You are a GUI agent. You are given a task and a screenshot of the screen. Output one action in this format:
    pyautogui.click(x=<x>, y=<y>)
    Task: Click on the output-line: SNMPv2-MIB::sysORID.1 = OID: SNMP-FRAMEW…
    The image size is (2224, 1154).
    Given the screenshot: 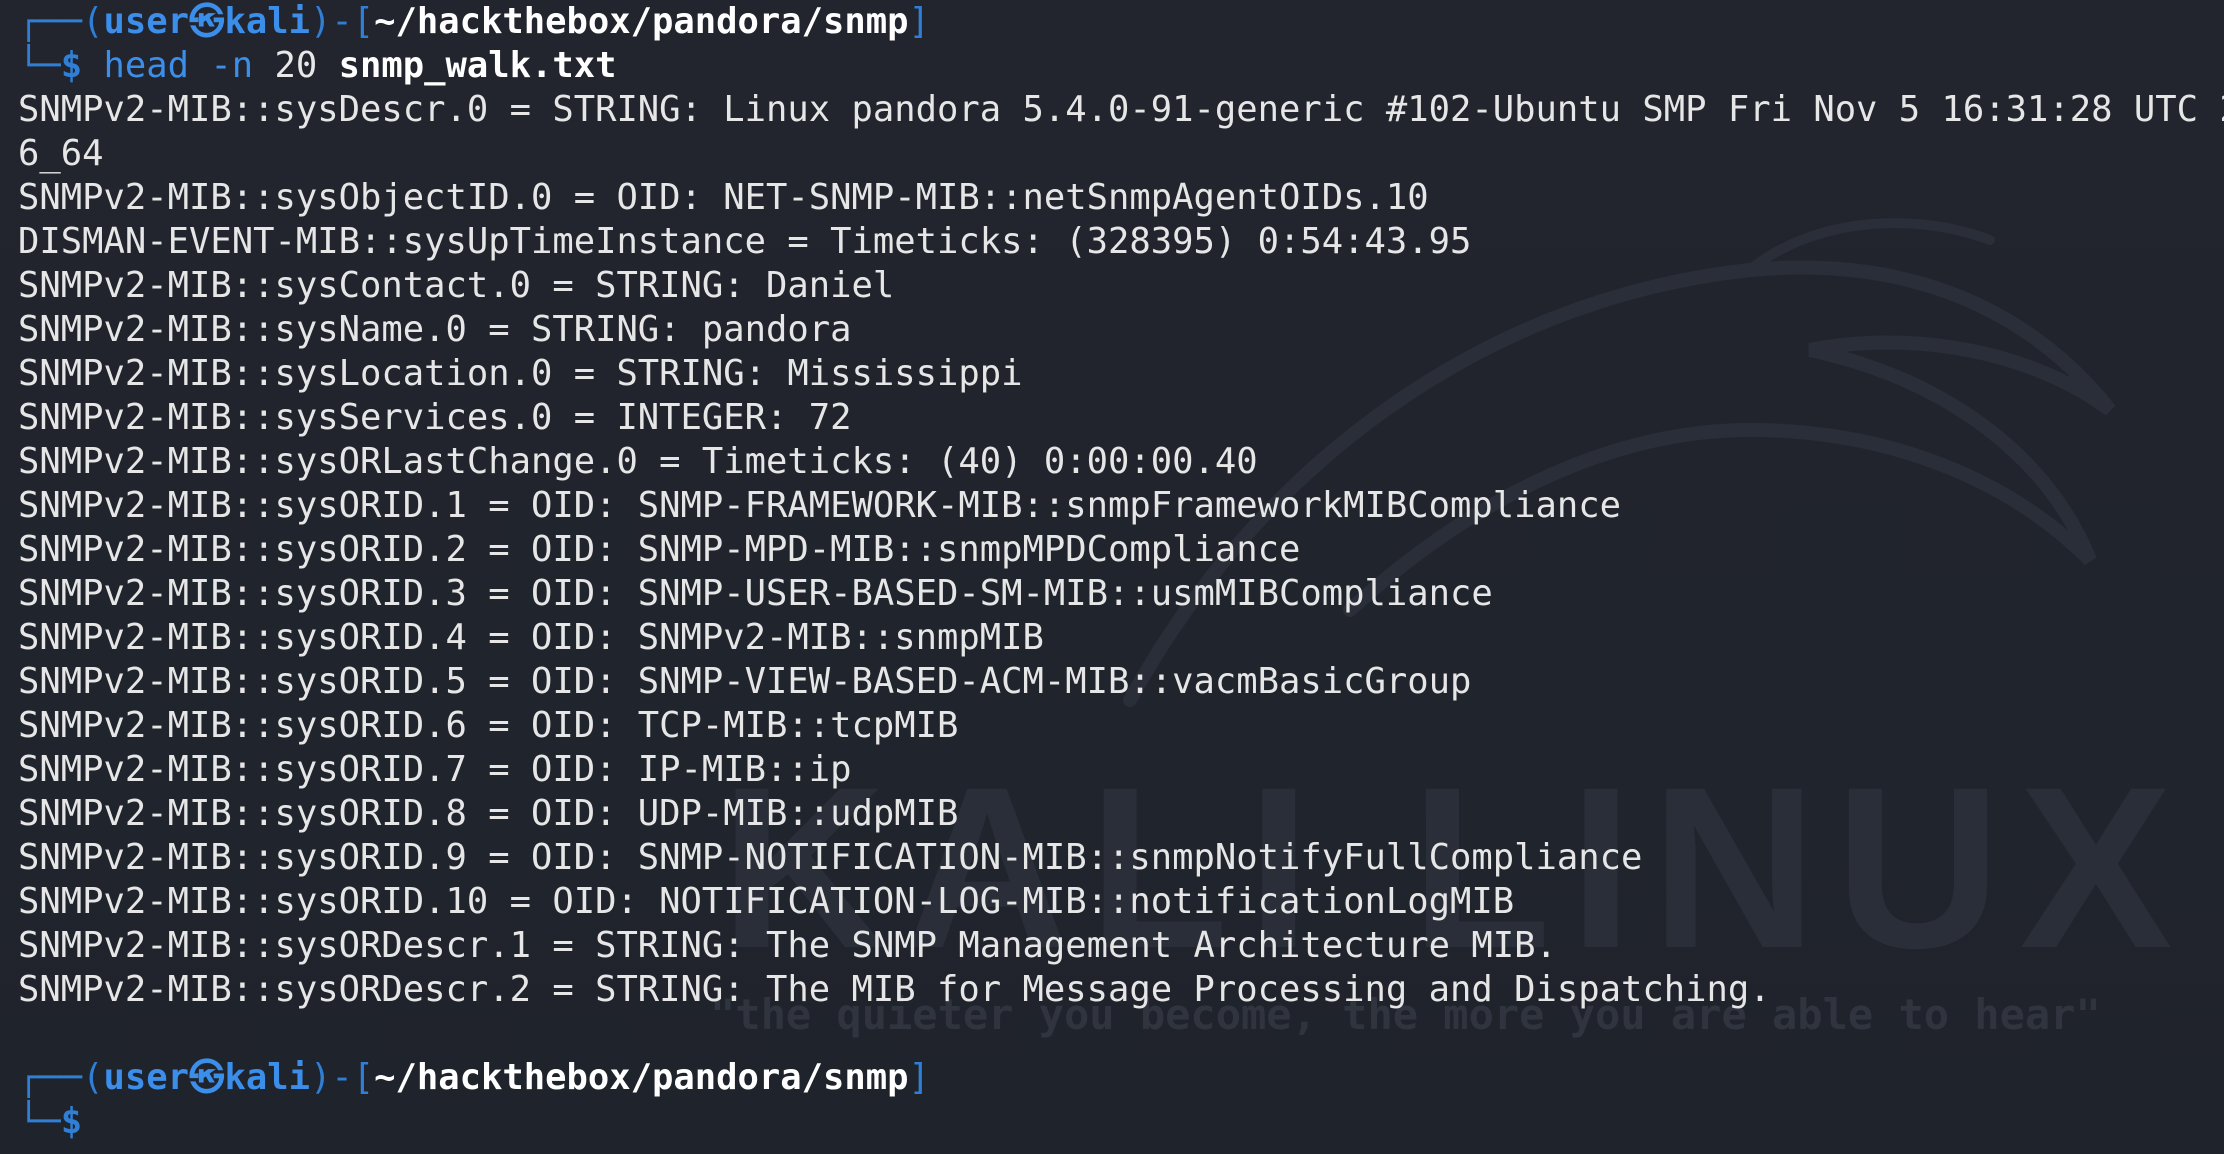 What is the action you would take?
    pyautogui.click(x=819, y=505)
    